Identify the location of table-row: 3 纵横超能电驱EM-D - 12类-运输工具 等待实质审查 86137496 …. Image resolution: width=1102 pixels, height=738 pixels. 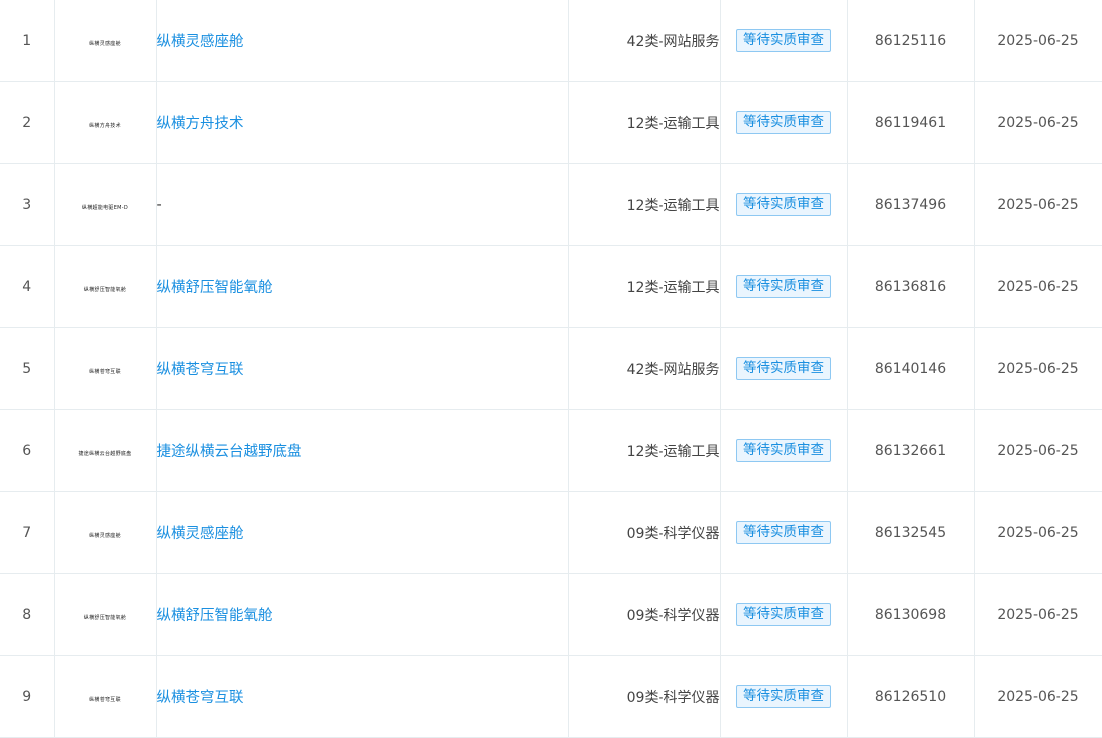
(551, 204).